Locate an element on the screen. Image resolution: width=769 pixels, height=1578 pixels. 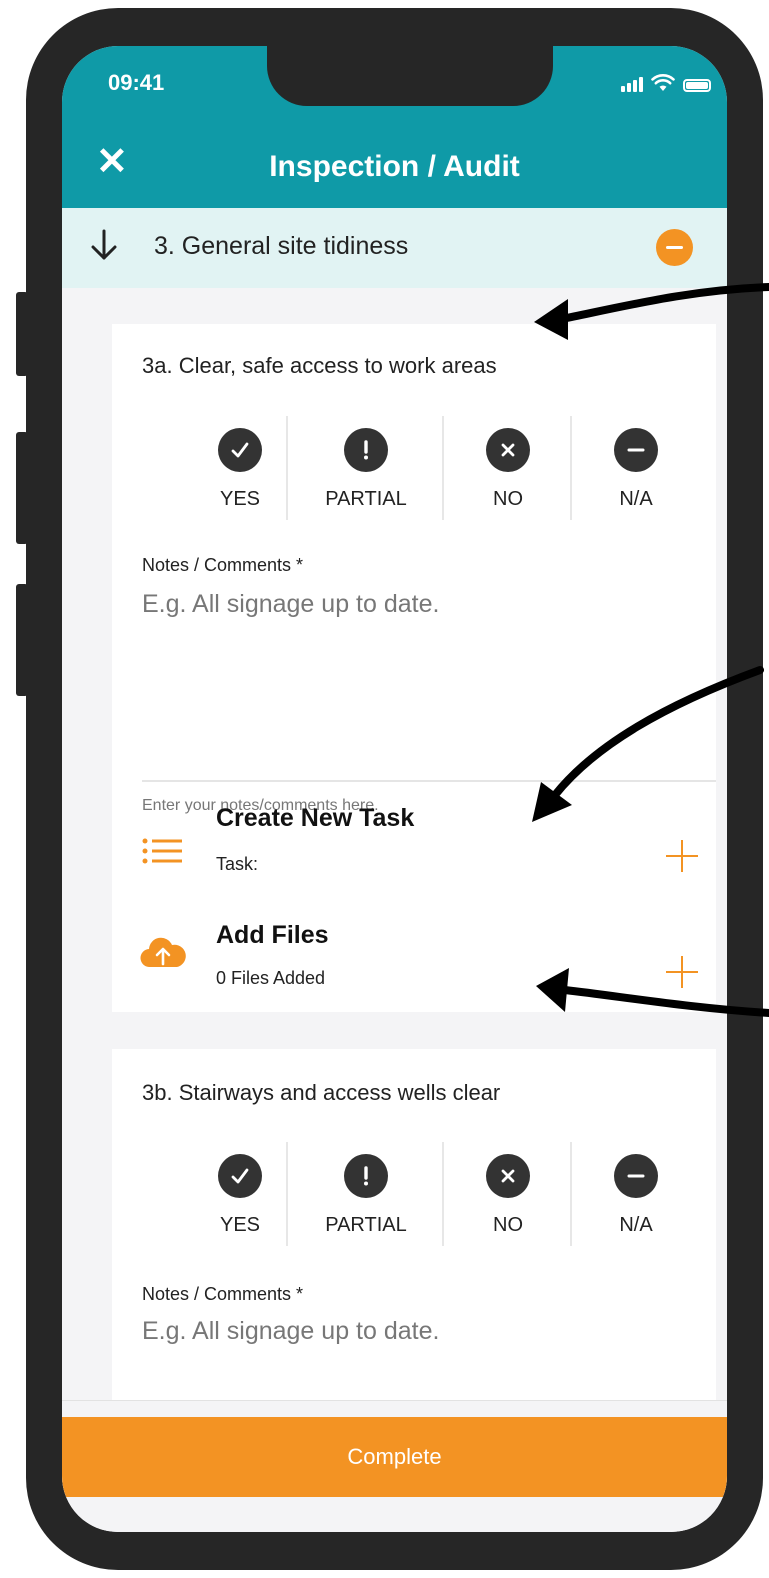
files-count: 0 Files Added is located at coordinates (271, 978).